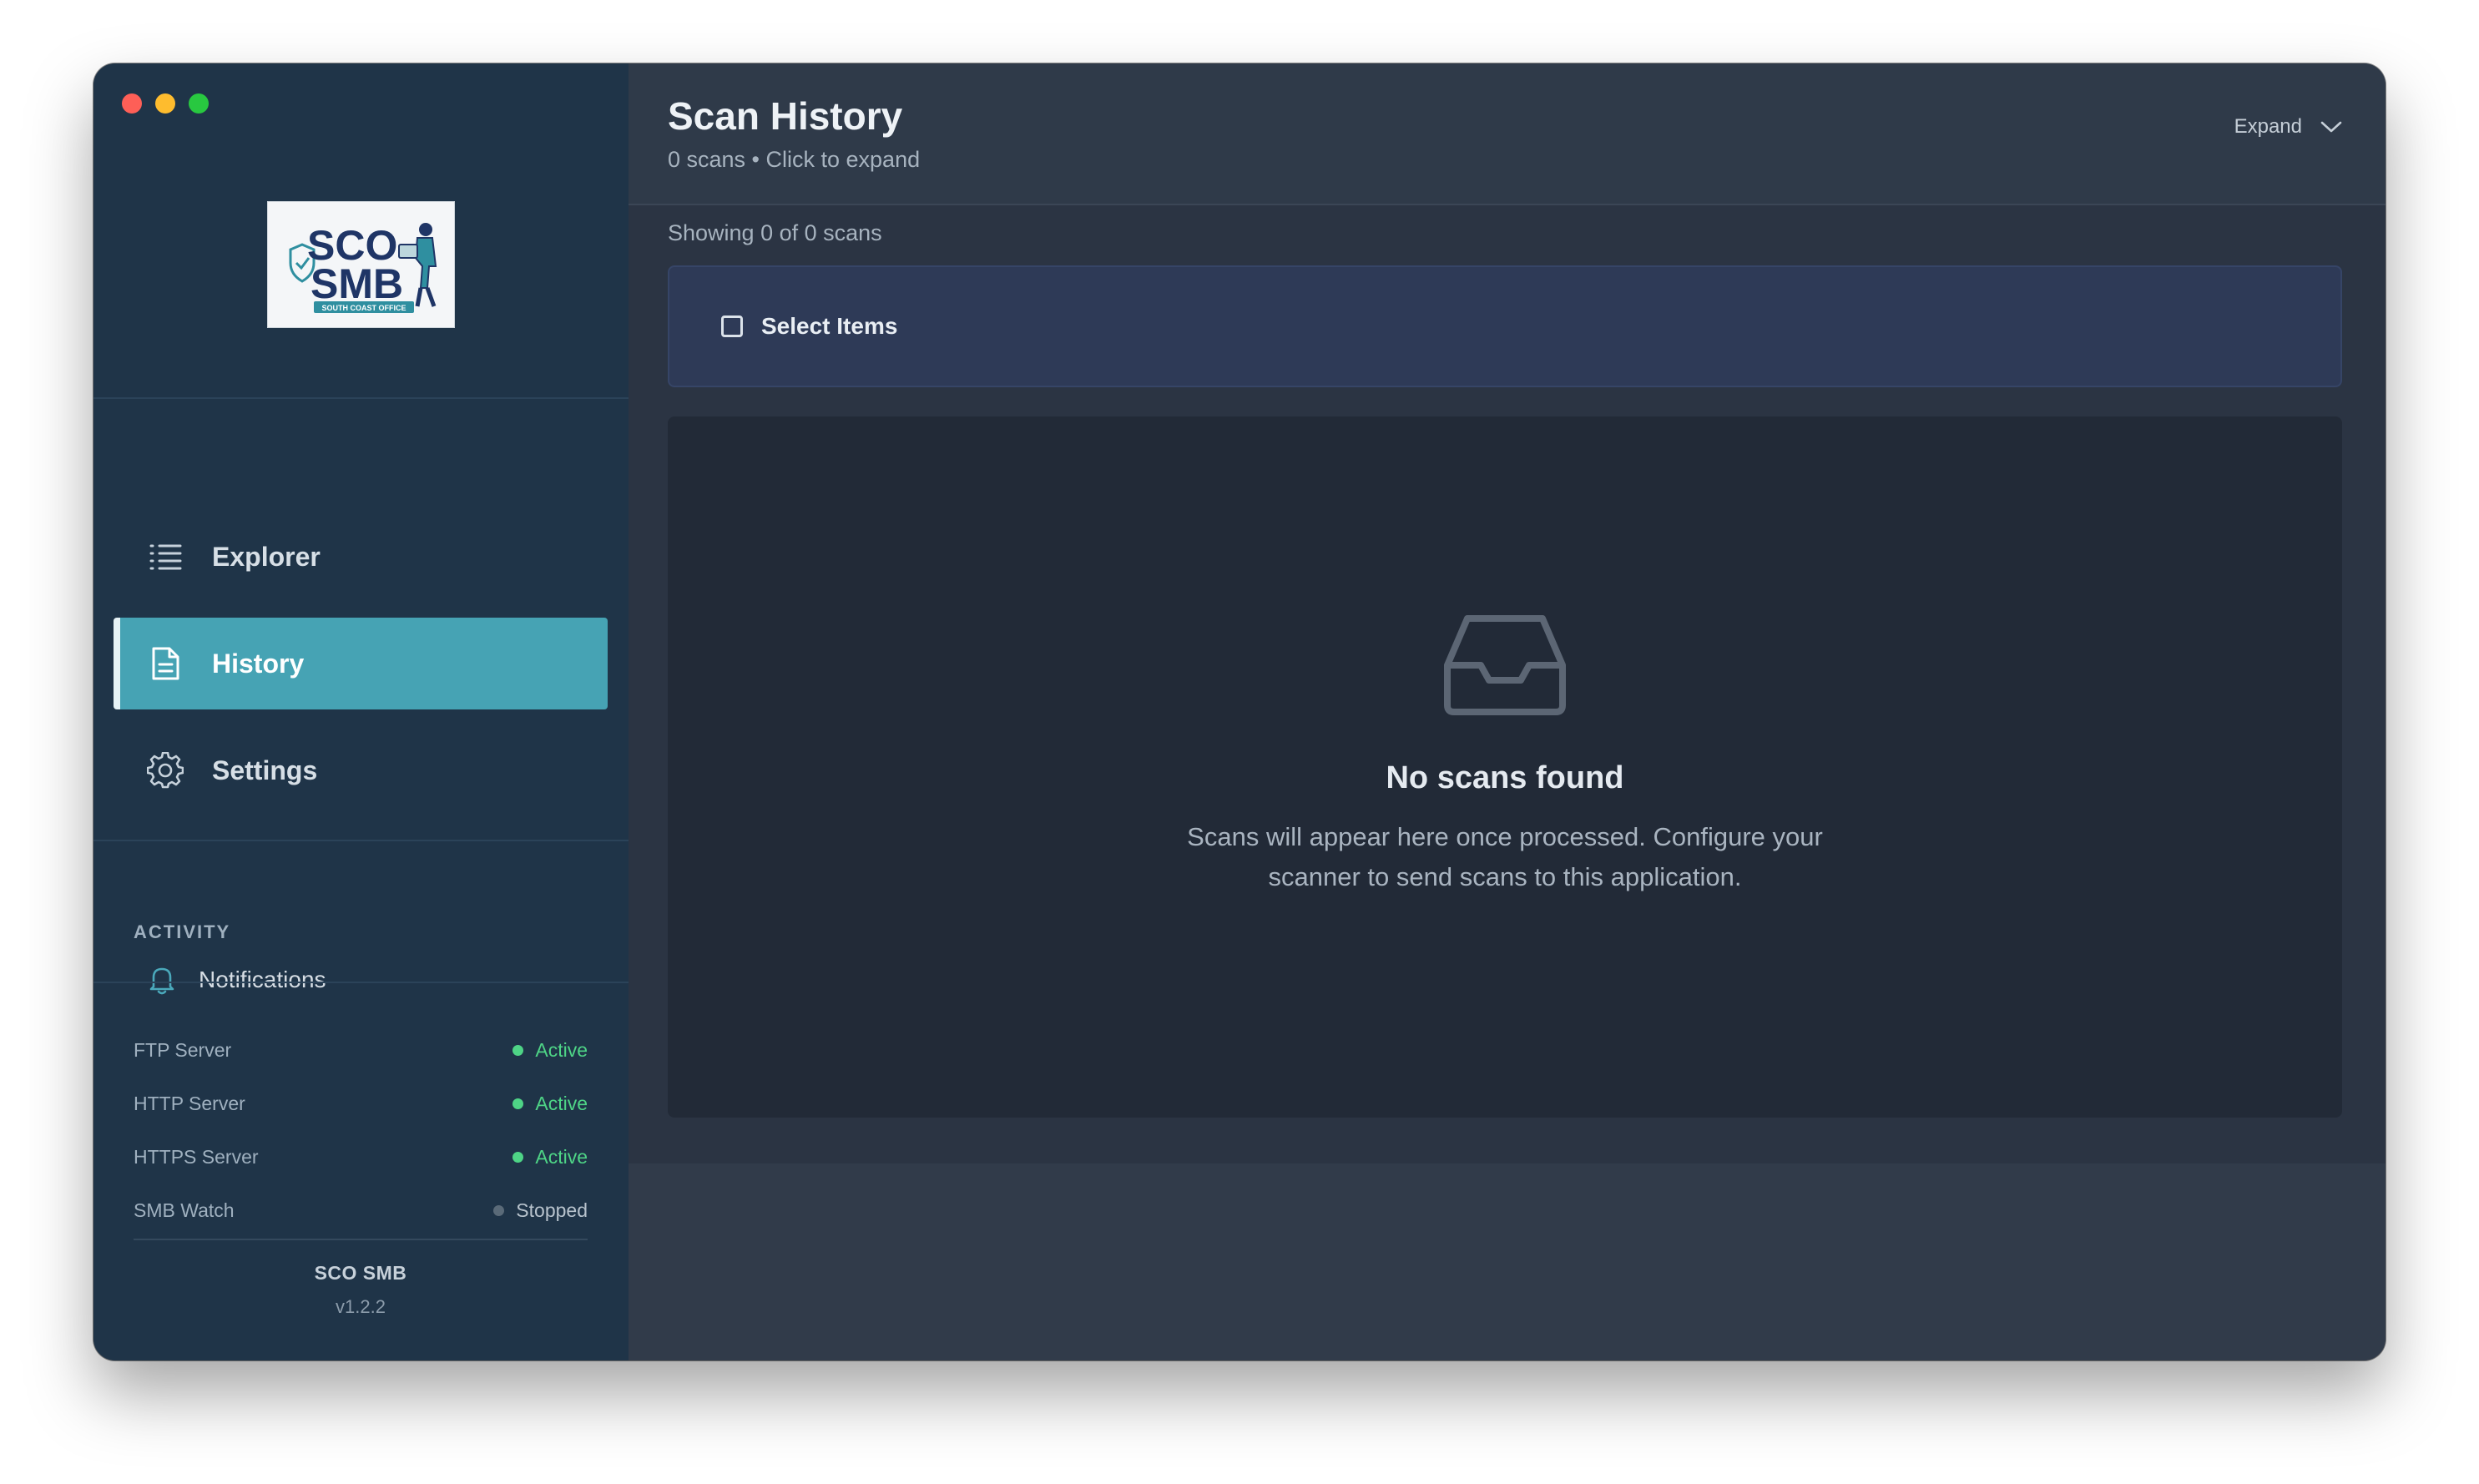 The height and width of the screenshot is (1484, 2479). I want to click on sidebar-footer: SCO SMB v1.2.2, so click(361, 1278).